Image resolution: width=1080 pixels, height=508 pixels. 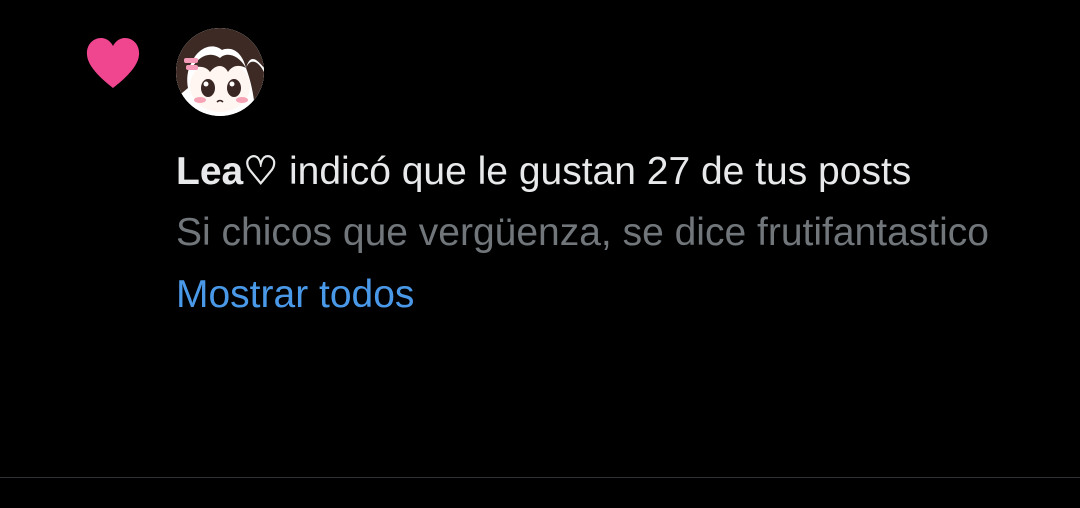 I want to click on action-text: indicó que le gustan 27 de tus posts, so click(x=595, y=171).